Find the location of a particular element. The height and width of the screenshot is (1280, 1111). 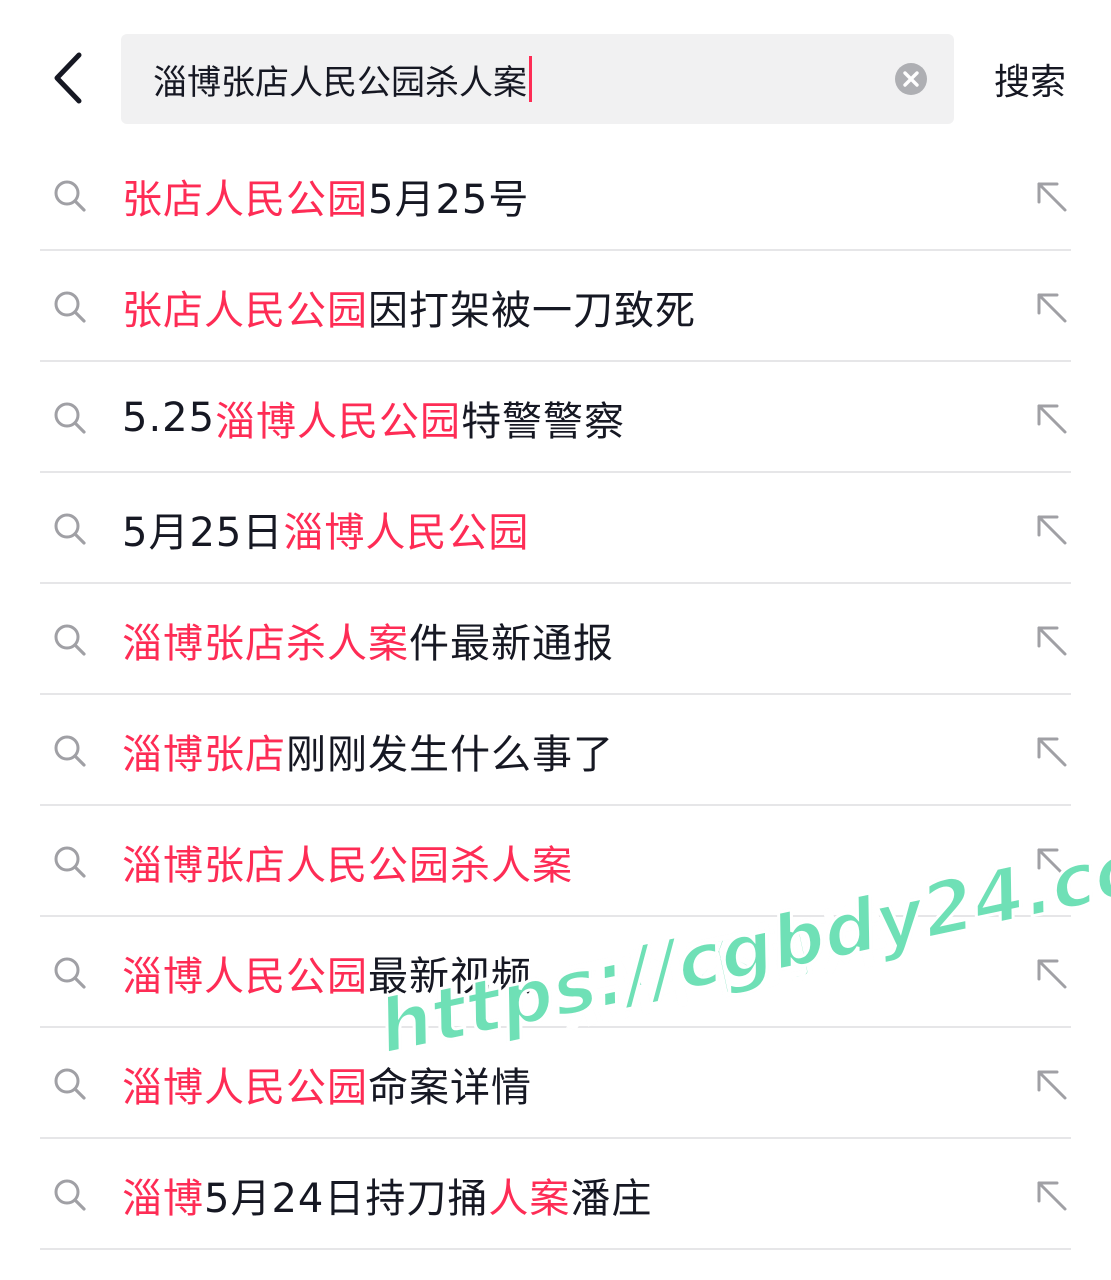

suggestion-text: 张店人民公园 因打架被一刀致死 is located at coordinates (409, 306).